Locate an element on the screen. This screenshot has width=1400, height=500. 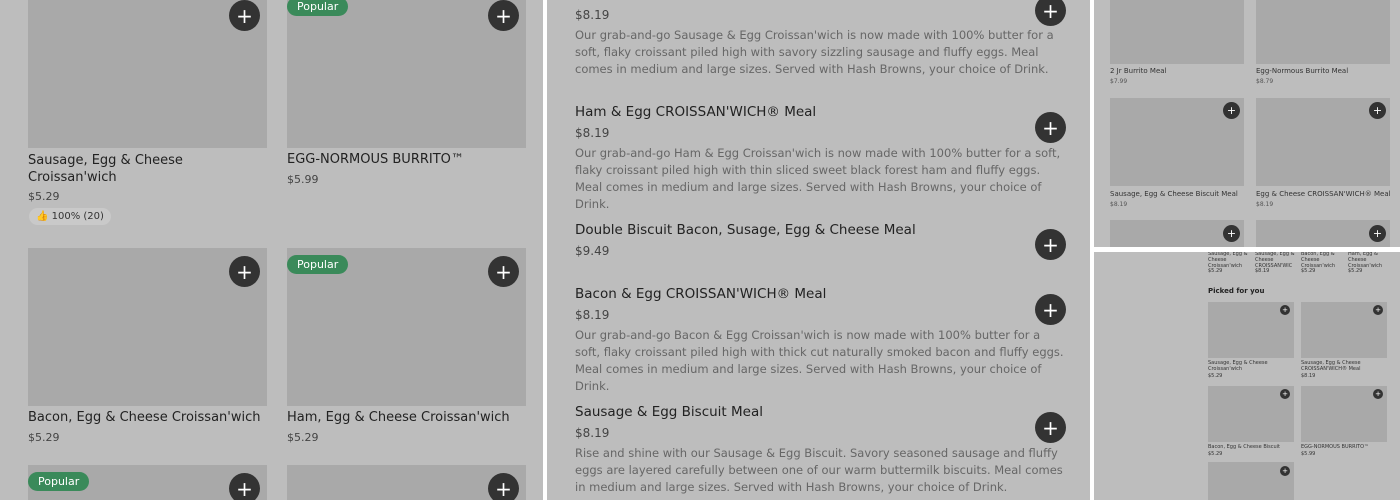
item-name: Sausage, Egg & Cheese CROISSAN'WIC is located at coordinates (1275, 260).